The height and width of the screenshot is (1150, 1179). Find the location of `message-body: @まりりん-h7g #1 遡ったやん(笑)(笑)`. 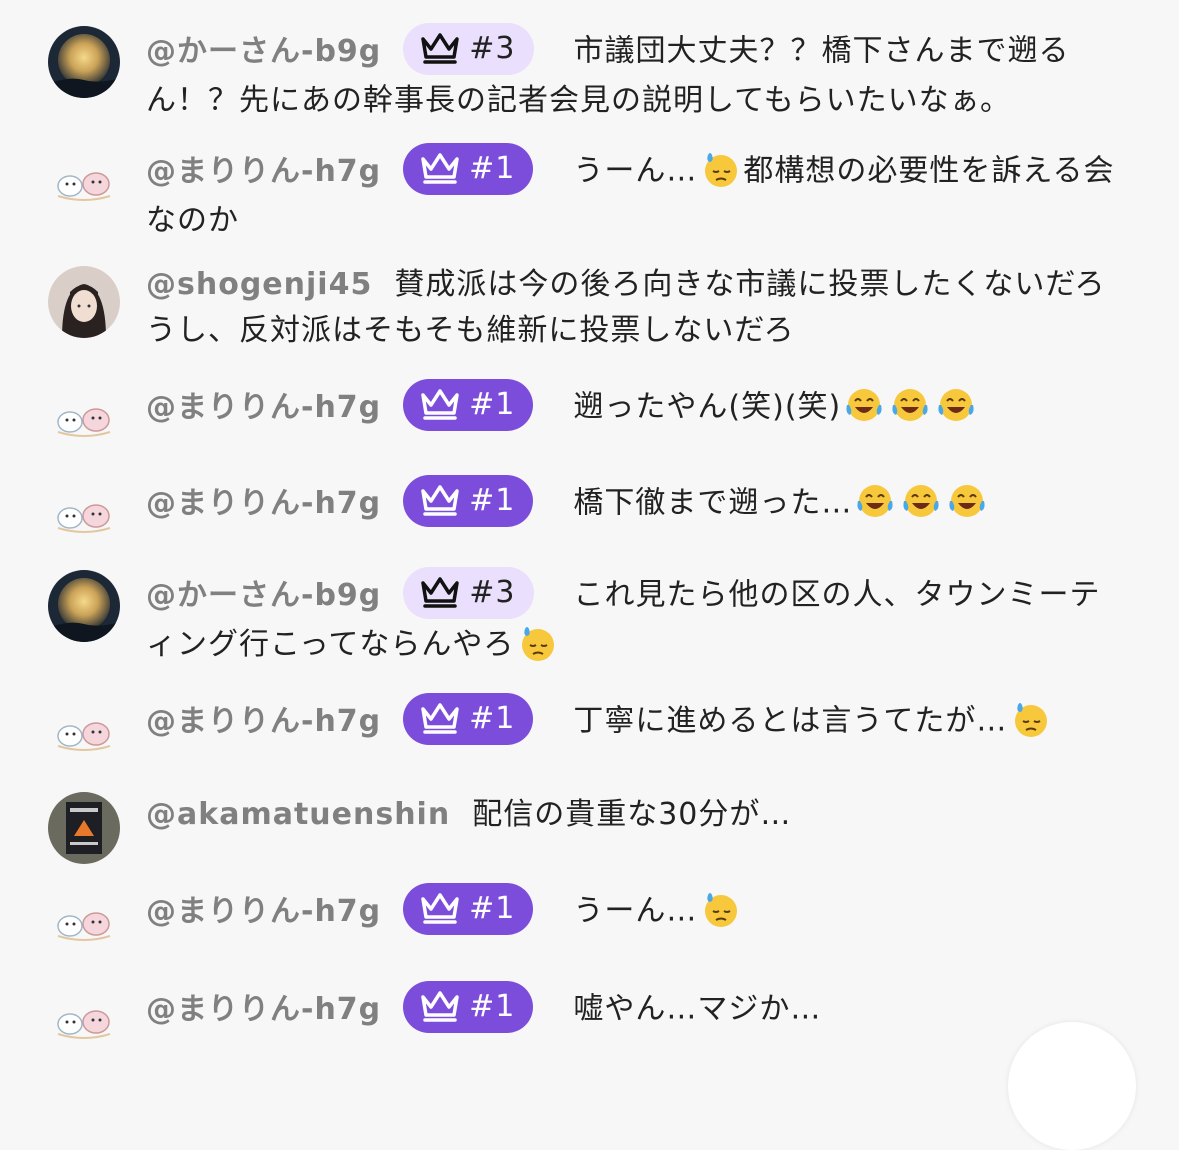

message-body: @まりりん-h7g #1 遡ったやん(笑)(笑) is located at coordinates (636, 406).